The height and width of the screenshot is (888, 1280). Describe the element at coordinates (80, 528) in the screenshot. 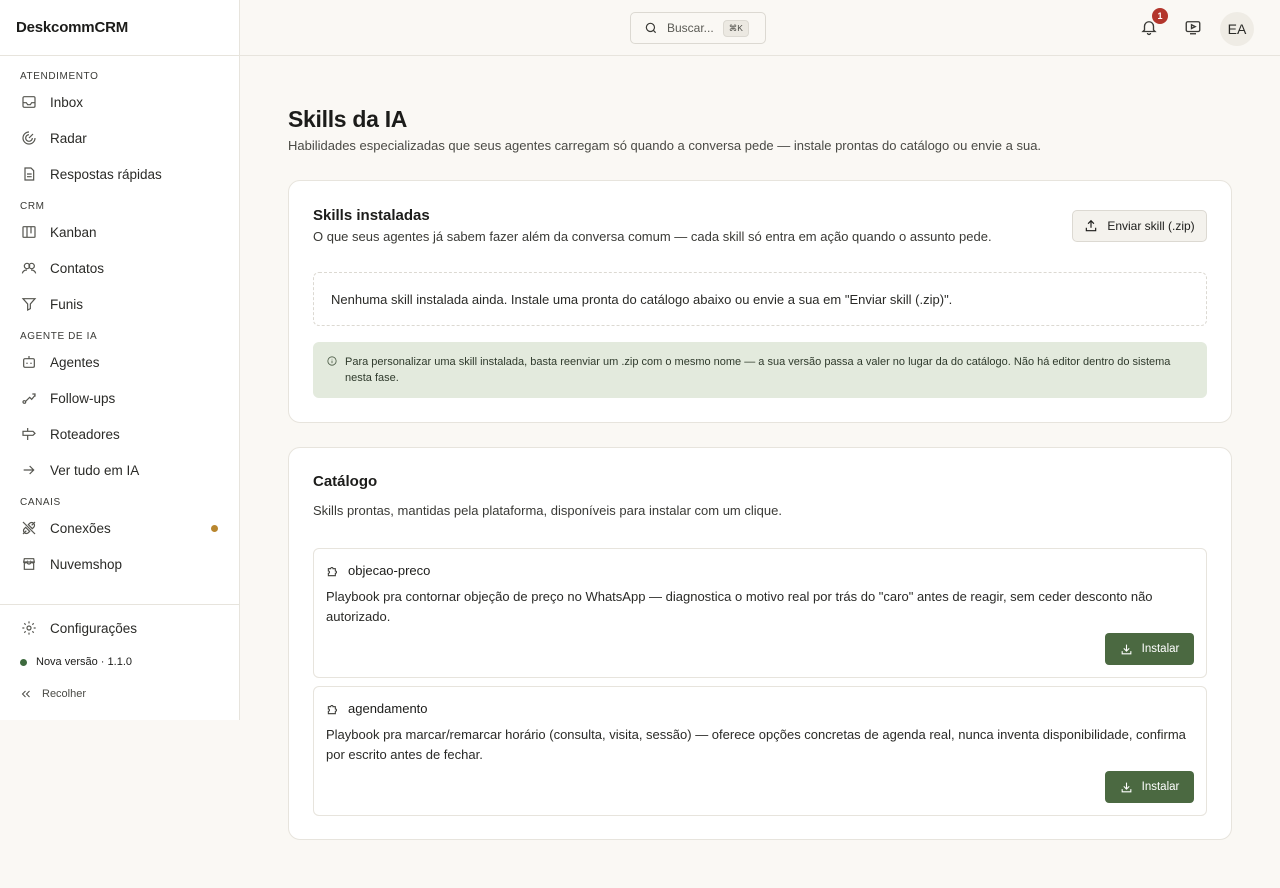

I see `sidebar-item-label: Conexões` at that location.